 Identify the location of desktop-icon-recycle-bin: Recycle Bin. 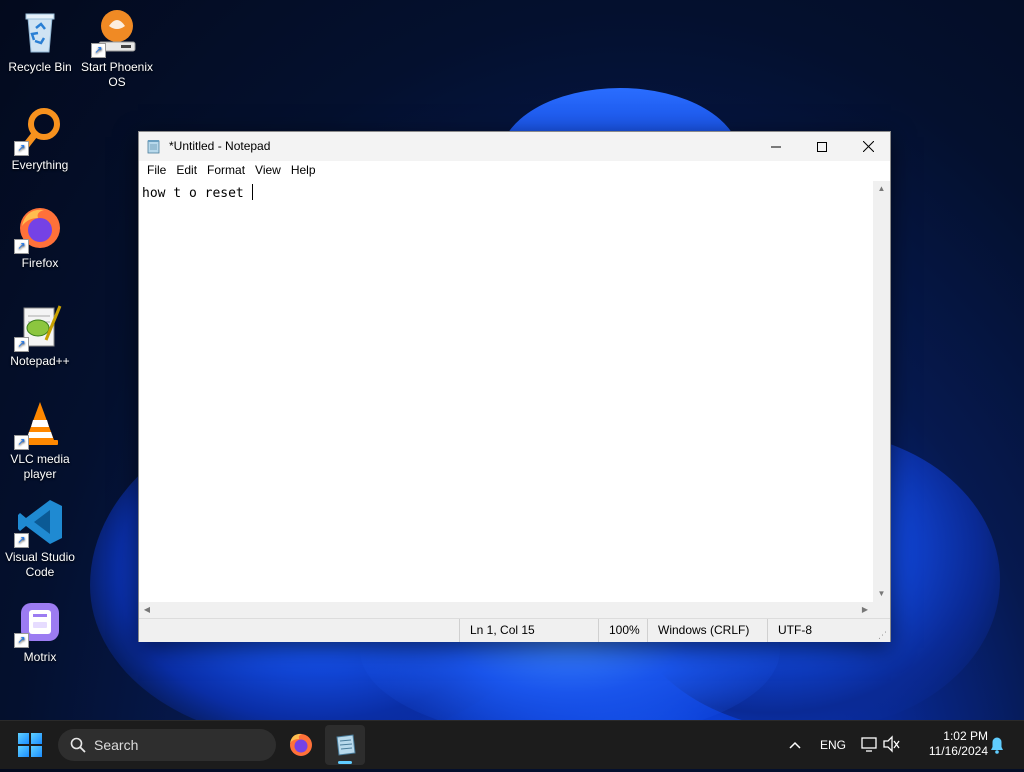
(40, 41).